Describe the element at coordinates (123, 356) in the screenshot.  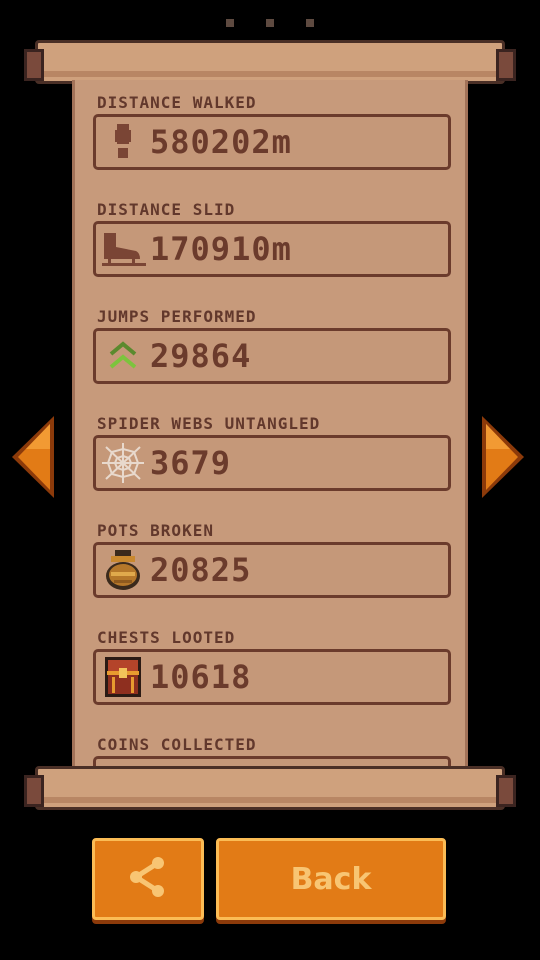
I see `double-chevron-up-icon` at that location.